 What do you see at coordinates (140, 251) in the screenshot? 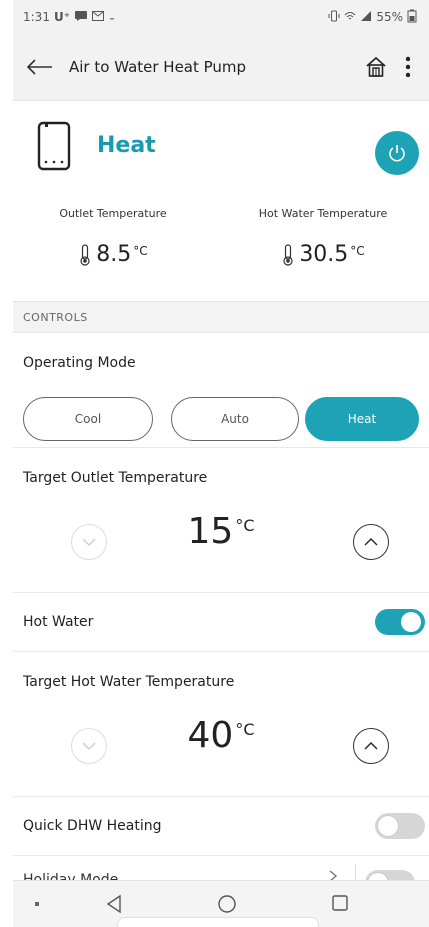
I see `outlet-temperature-unit: °C` at bounding box center [140, 251].